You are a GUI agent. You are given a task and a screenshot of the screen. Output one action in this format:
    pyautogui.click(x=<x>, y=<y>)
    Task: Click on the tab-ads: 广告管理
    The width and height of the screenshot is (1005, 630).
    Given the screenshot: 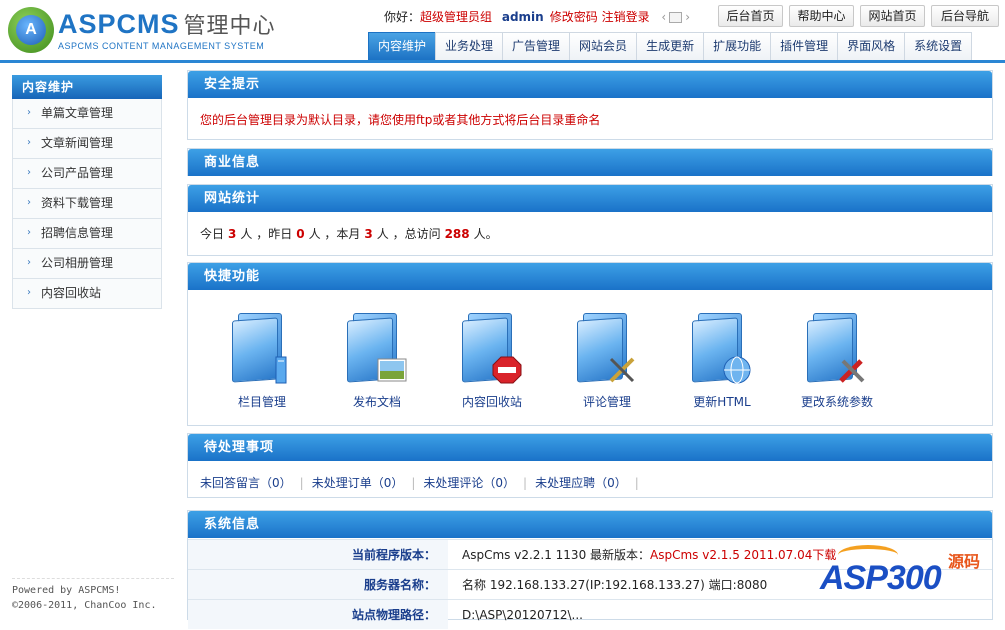 What is the action you would take?
    pyautogui.click(x=536, y=46)
    